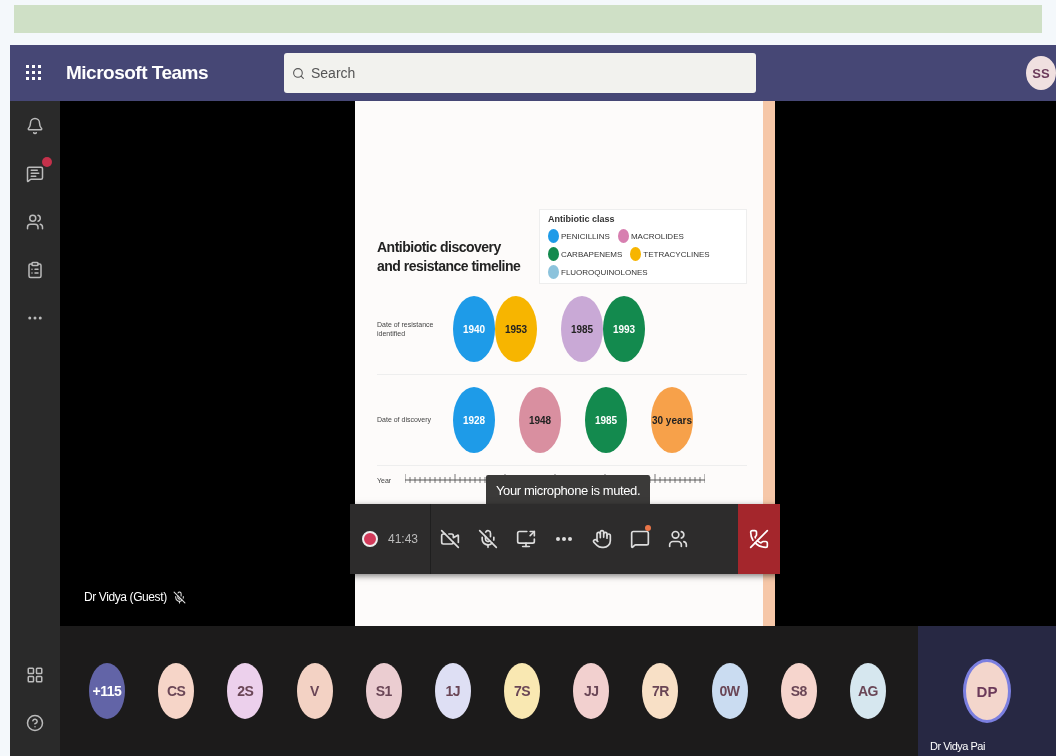 The height and width of the screenshot is (756, 1056). I want to click on hand-icon, so click(602, 539).